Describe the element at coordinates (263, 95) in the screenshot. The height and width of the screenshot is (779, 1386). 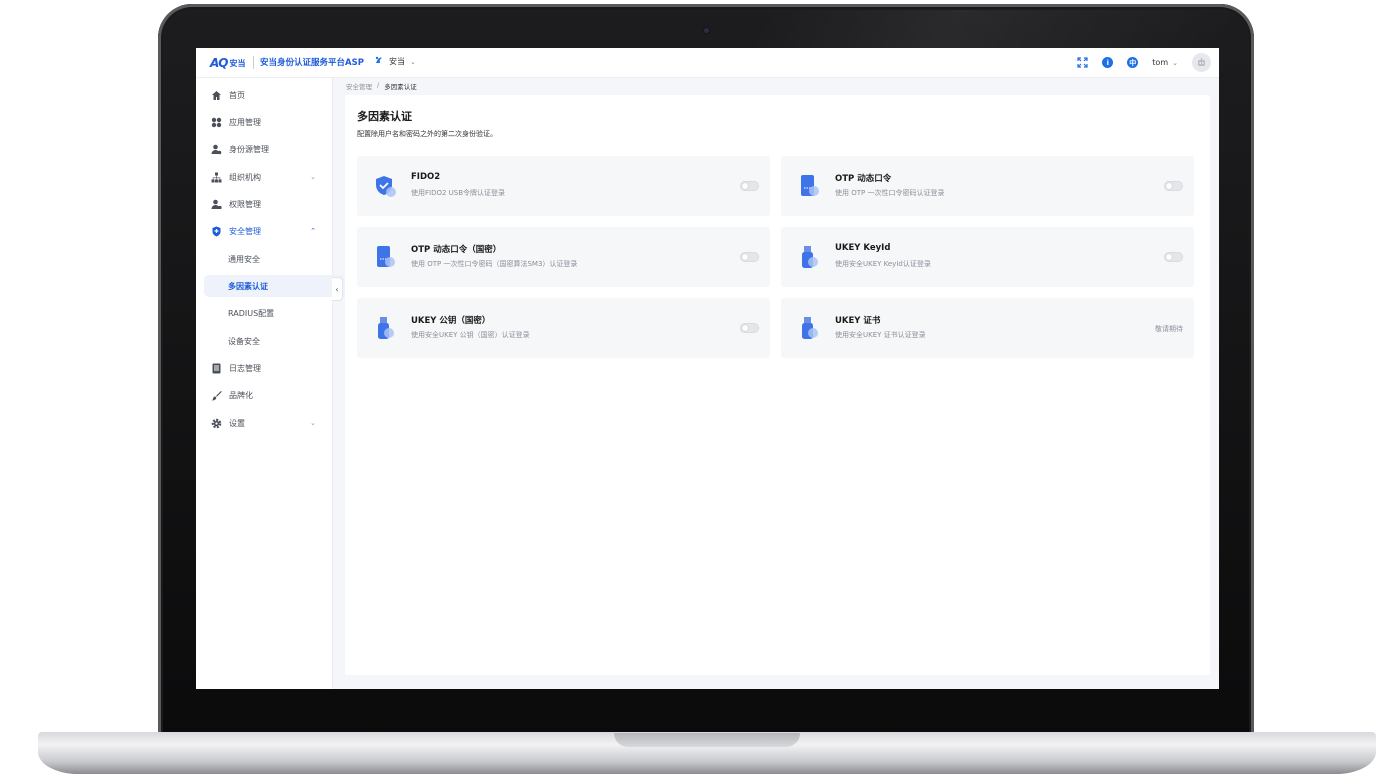
I see `sidebar-item-home: 首页` at that location.